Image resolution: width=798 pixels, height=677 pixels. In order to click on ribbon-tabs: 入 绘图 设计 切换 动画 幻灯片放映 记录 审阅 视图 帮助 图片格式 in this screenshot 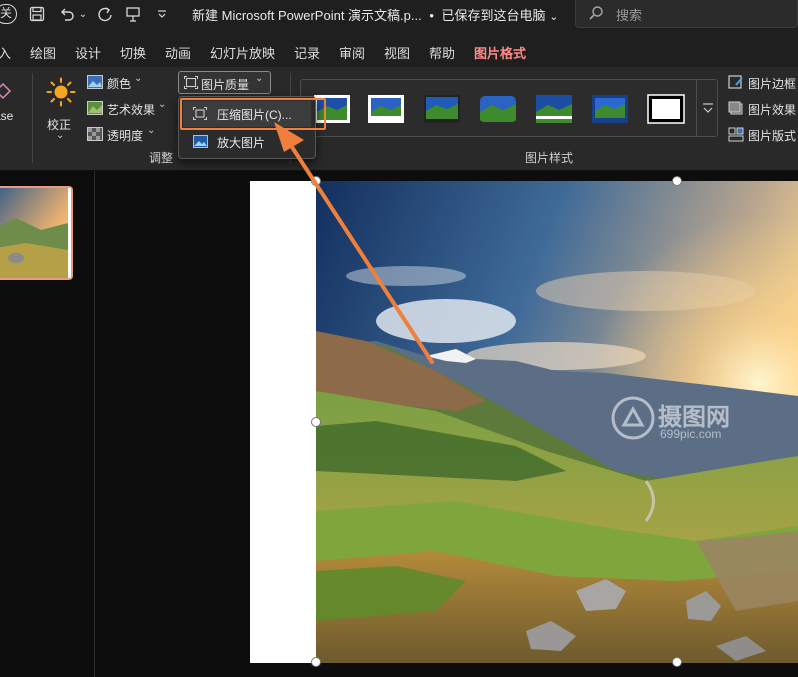, I will do `click(399, 51)`.